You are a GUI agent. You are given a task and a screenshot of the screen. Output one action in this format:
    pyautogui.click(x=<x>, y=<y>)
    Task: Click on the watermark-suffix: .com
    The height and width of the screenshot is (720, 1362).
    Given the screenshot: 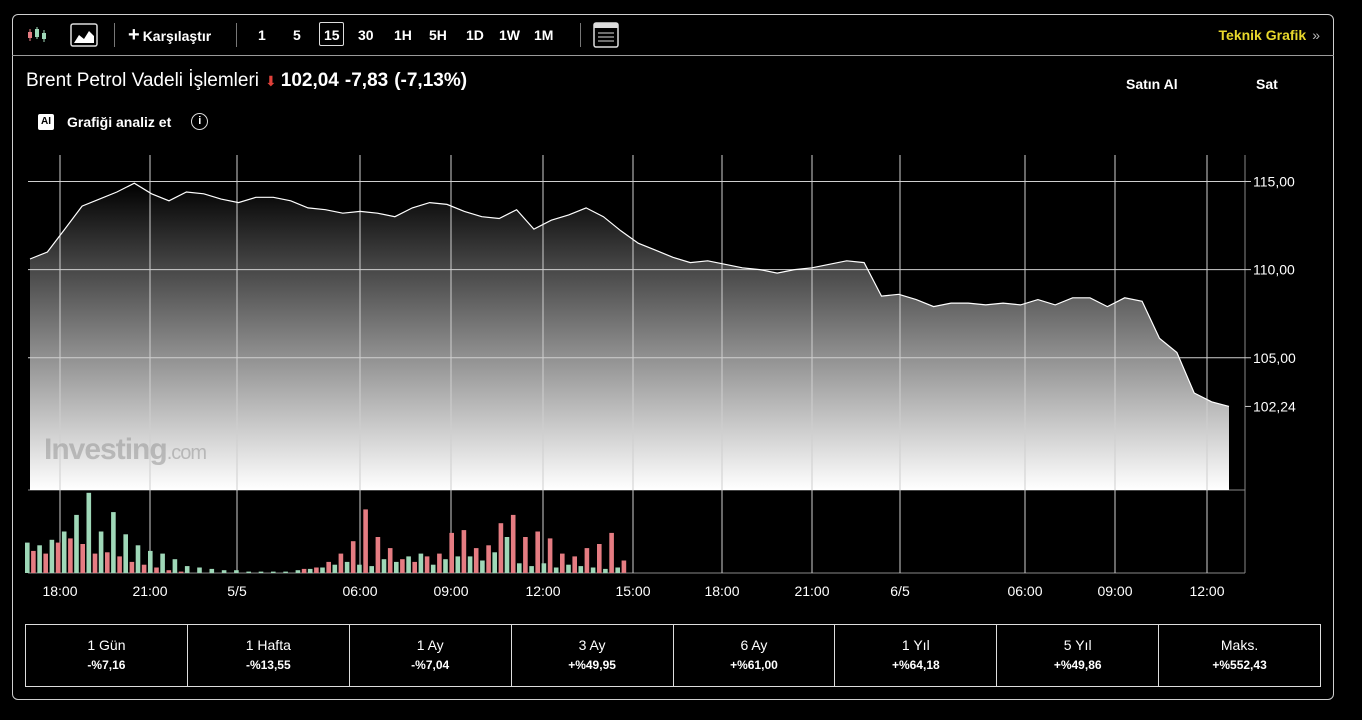 What is the action you would take?
    pyautogui.click(x=186, y=453)
    